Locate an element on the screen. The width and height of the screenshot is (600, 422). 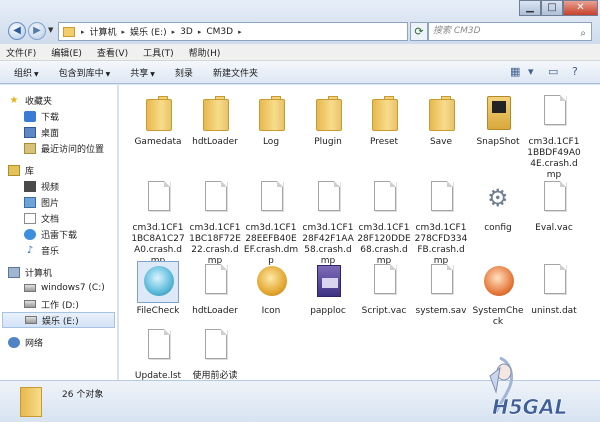
share-button: 共享 ▼ is located at coordinates (142, 72).